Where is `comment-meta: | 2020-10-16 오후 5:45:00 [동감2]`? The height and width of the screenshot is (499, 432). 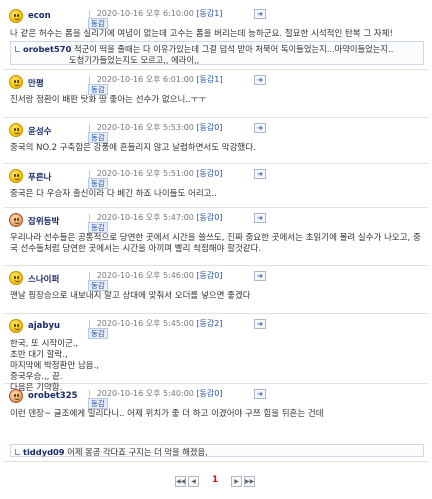
comment-meta: | 2020-10-16 오후 5:45:00 [동감2] is located at coordinates (155, 323).